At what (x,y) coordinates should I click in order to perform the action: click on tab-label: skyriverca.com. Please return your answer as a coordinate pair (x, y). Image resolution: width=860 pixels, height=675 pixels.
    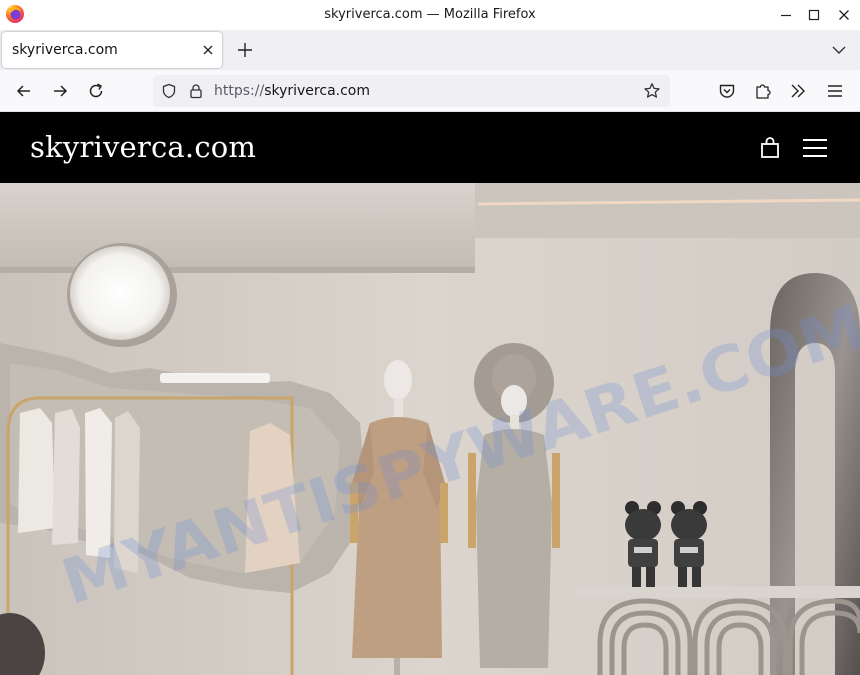
    Looking at the image, I should click on (65, 50).